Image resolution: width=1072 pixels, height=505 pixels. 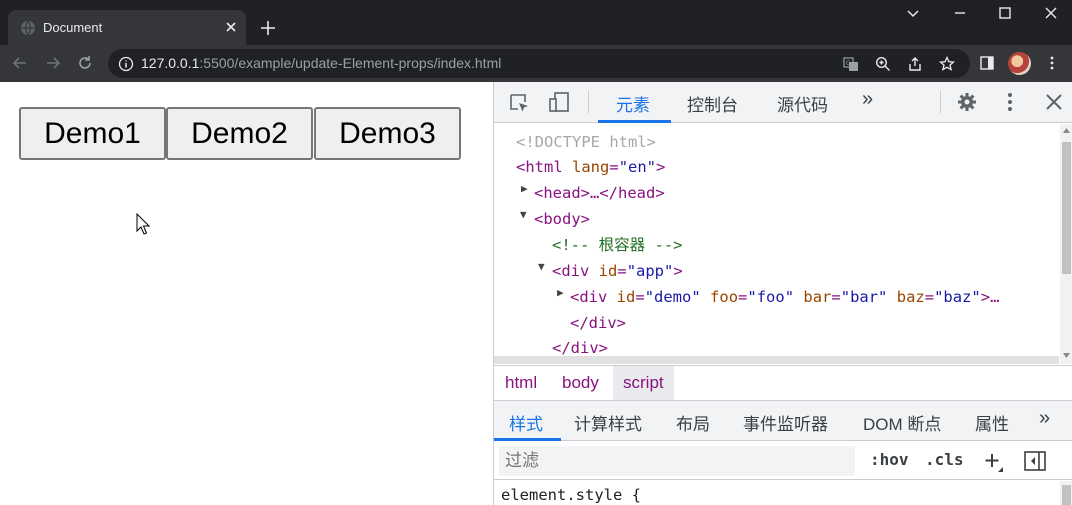 I want to click on styles-vertical-scrollbar, so click(x=1066, y=493).